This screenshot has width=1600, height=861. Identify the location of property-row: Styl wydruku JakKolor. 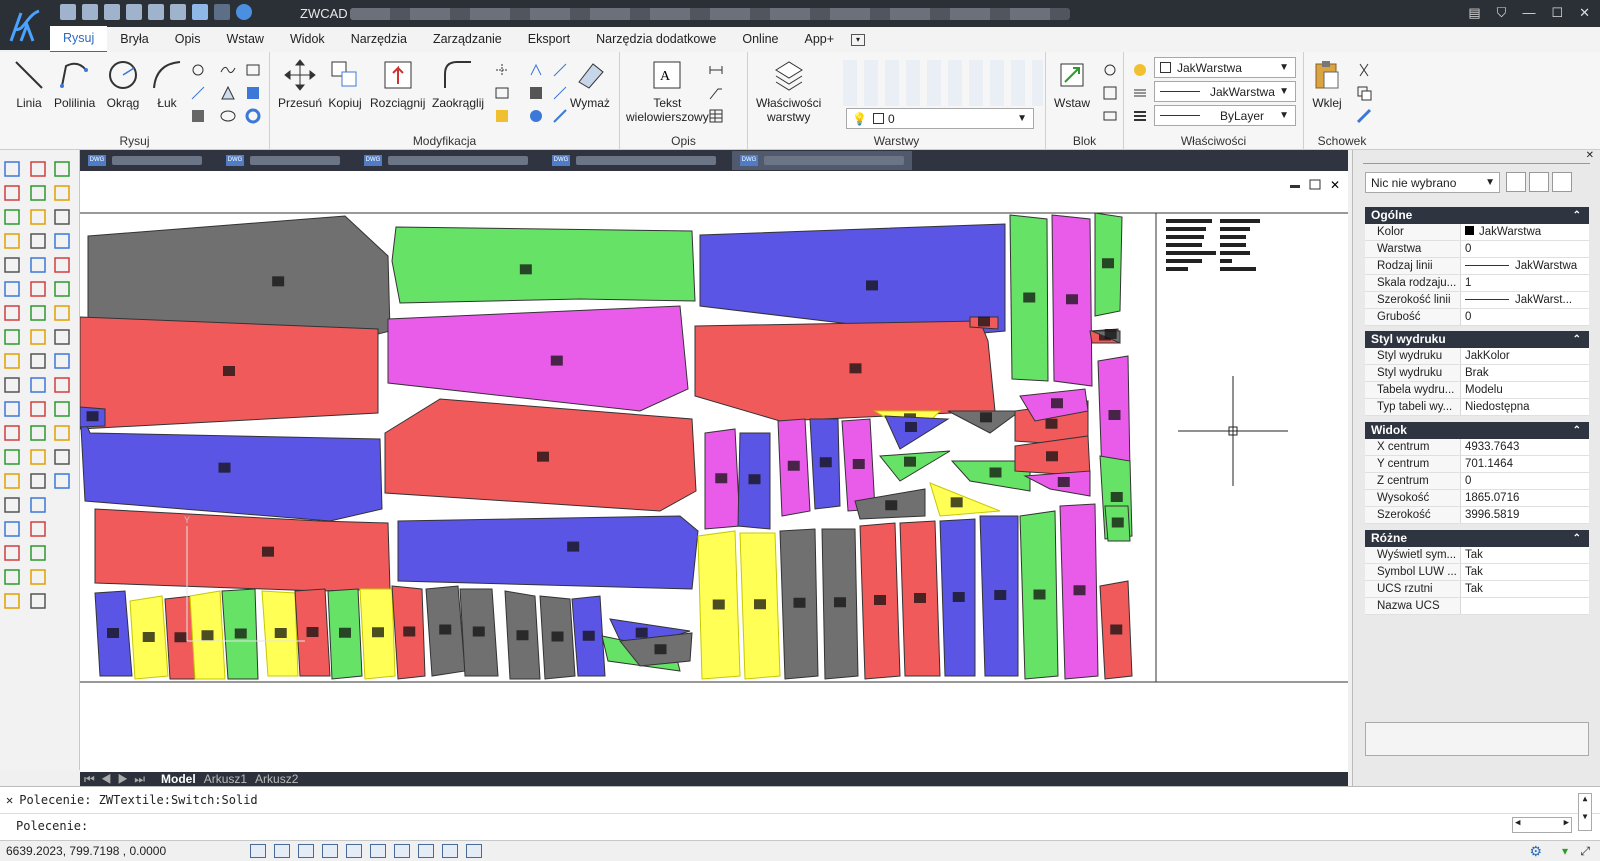
(1477, 356).